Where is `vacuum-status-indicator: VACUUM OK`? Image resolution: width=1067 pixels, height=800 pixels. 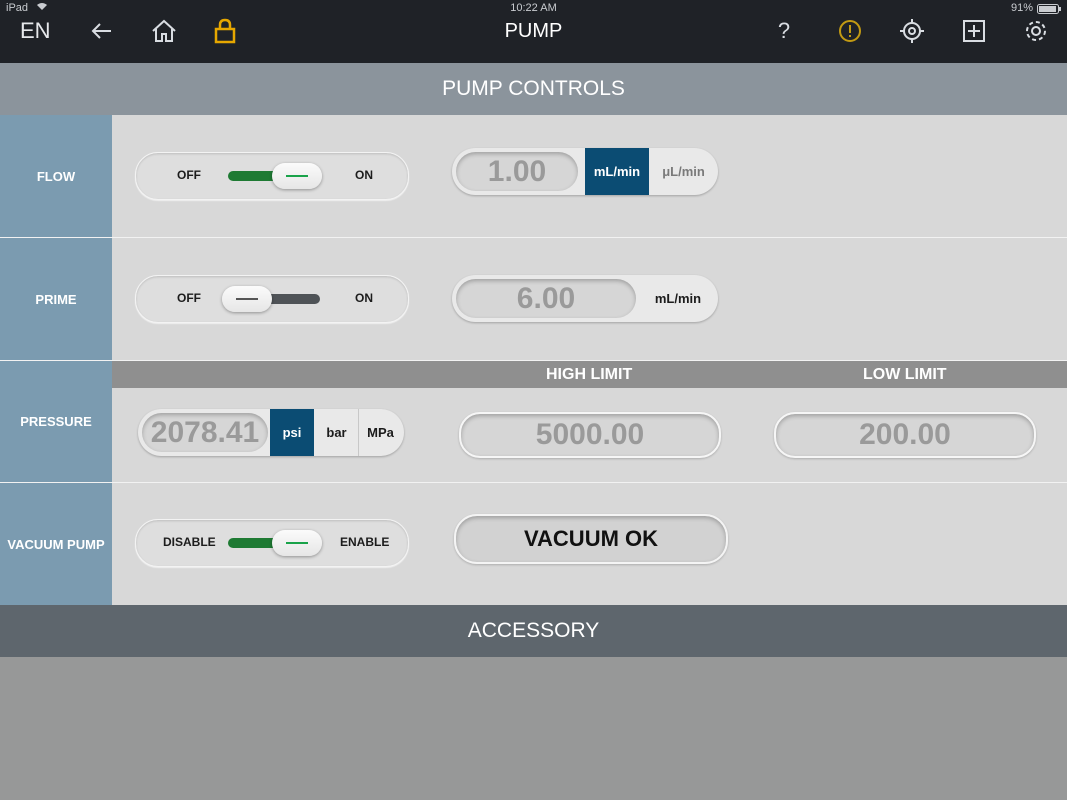 vacuum-status-indicator: VACUUM OK is located at coordinates (591, 539).